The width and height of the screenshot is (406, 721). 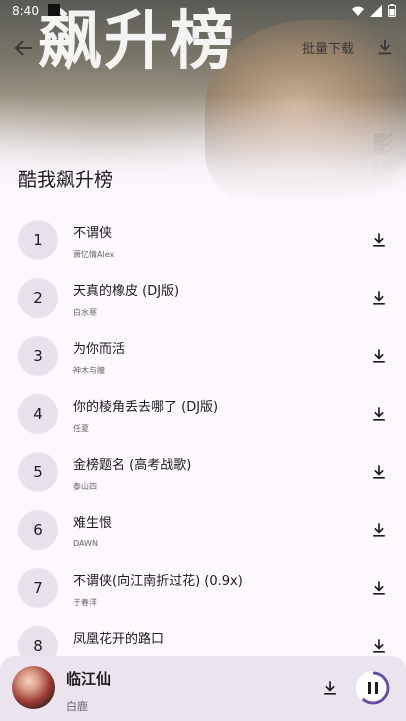 I want to click on download-all-button, so click(x=385, y=47).